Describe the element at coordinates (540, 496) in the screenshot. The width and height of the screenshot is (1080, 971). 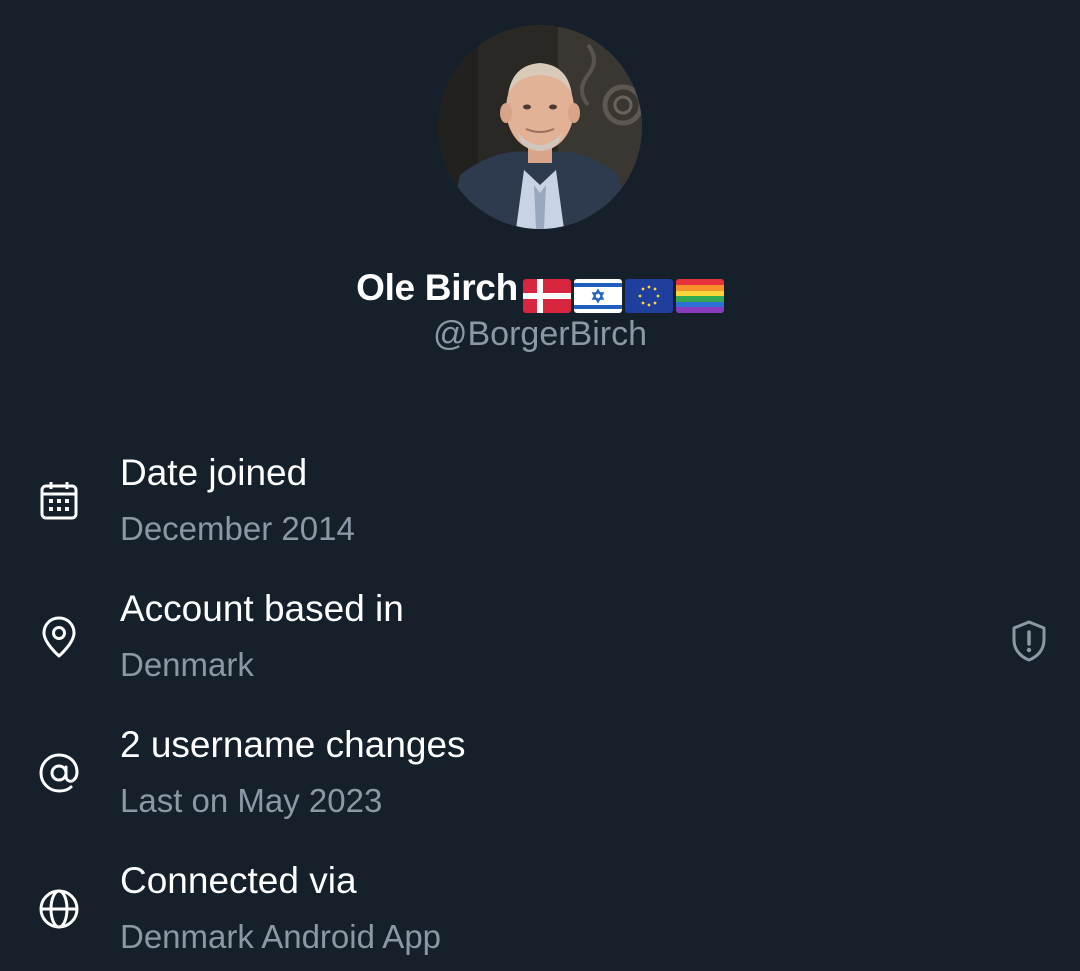
I see `list-item-date-joined: Date joined December 2014` at that location.